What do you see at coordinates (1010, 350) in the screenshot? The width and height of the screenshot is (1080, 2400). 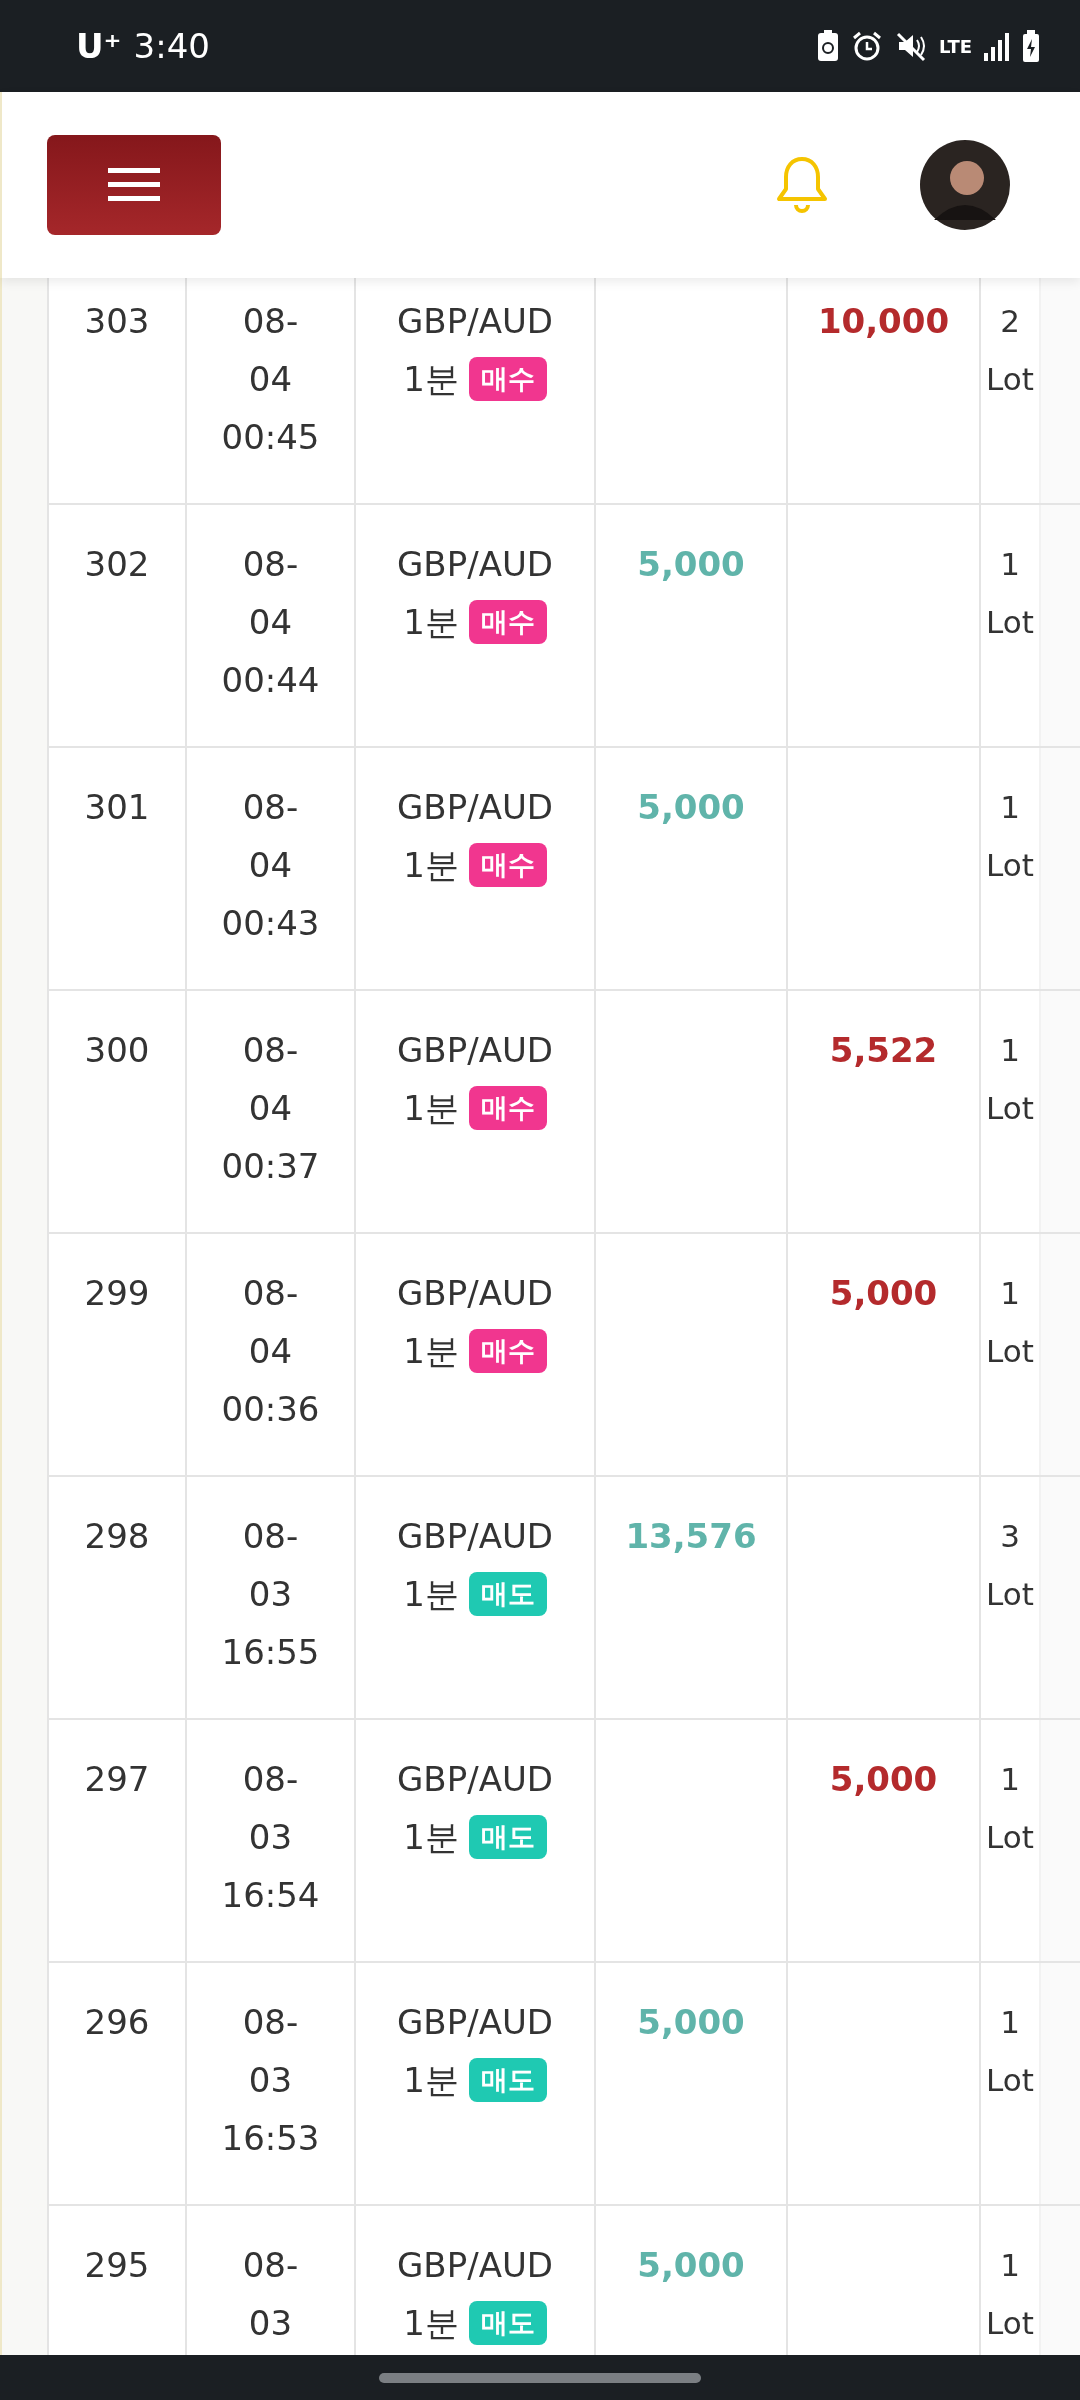 I see `lot-size: 2 Lot` at bounding box center [1010, 350].